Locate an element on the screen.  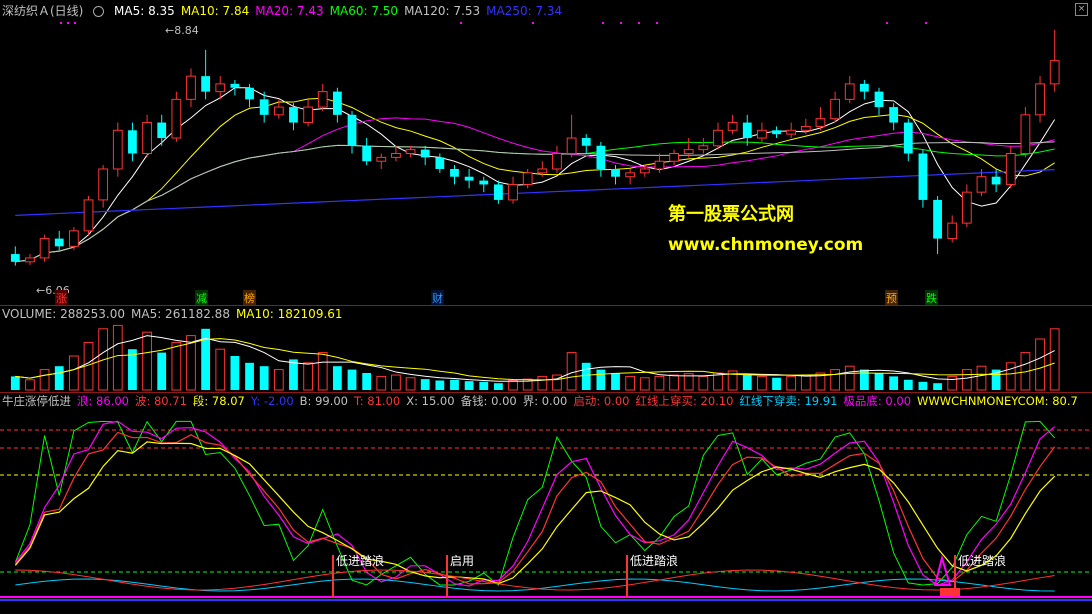
signal-label: 低进踏浪 is located at coordinates (360, 561).